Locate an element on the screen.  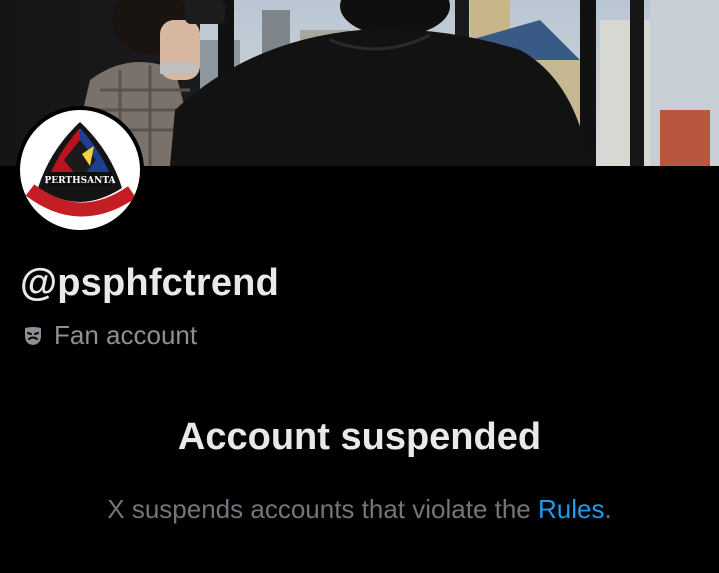
account-label: Fan account is located at coordinates (109, 335).